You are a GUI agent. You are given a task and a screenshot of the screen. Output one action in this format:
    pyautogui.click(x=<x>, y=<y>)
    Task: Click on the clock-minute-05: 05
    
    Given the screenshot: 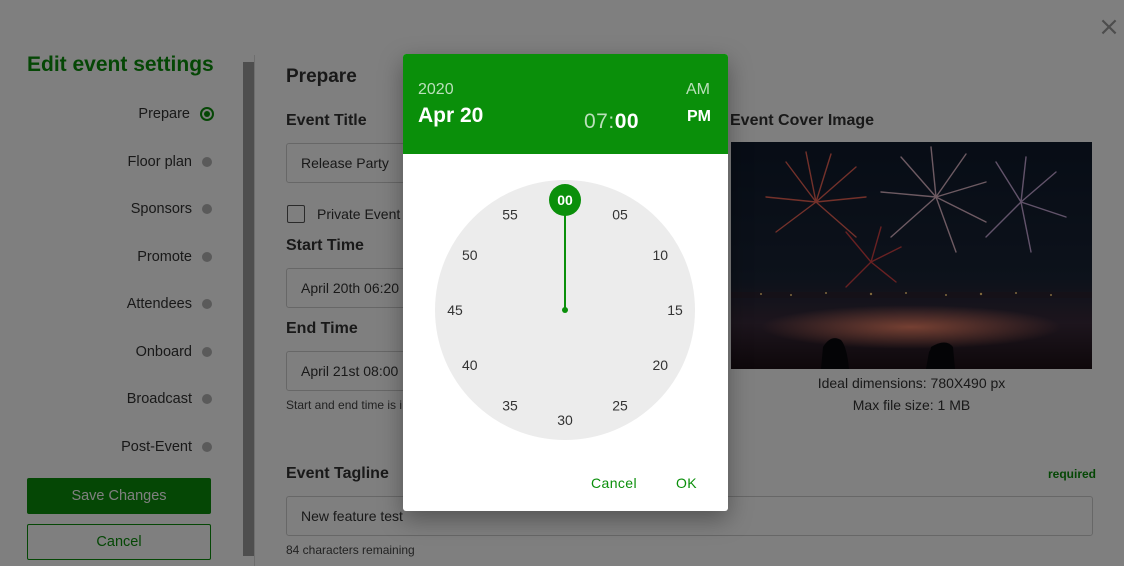 What is the action you would take?
    pyautogui.click(x=620, y=215)
    